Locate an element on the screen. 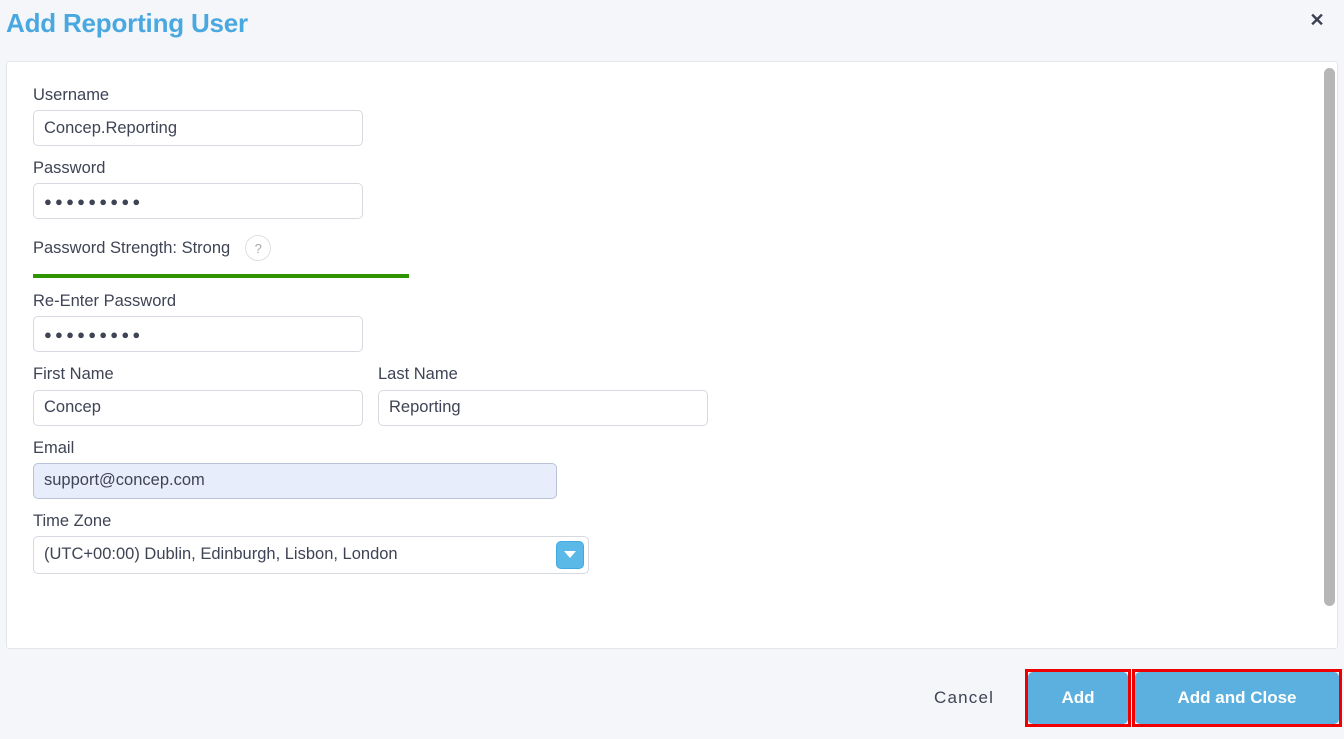 Image resolution: width=1344 pixels, height=739 pixels. username-input: Concep.Reporting is located at coordinates (198, 128).